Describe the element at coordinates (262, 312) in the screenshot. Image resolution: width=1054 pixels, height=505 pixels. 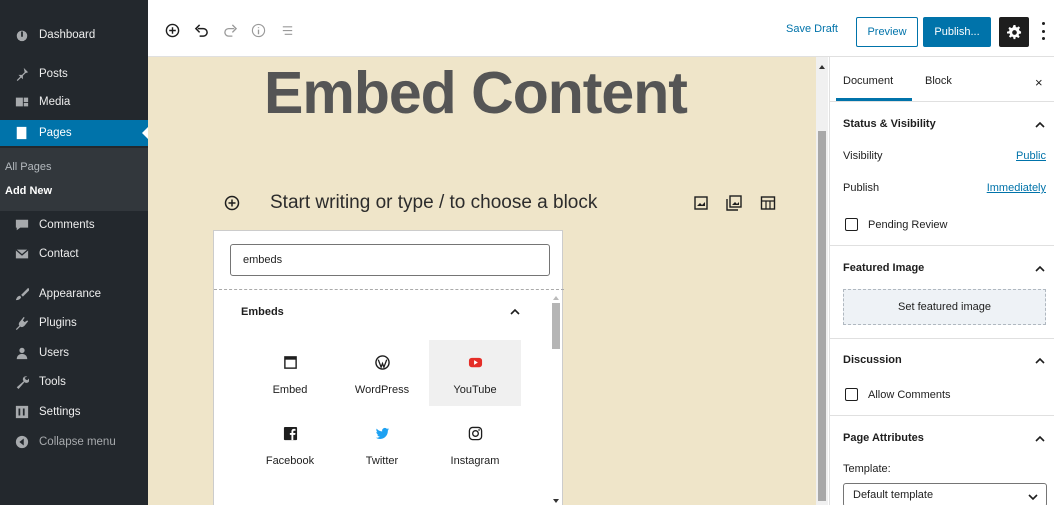
I see `embeds-section-title: Embeds` at that location.